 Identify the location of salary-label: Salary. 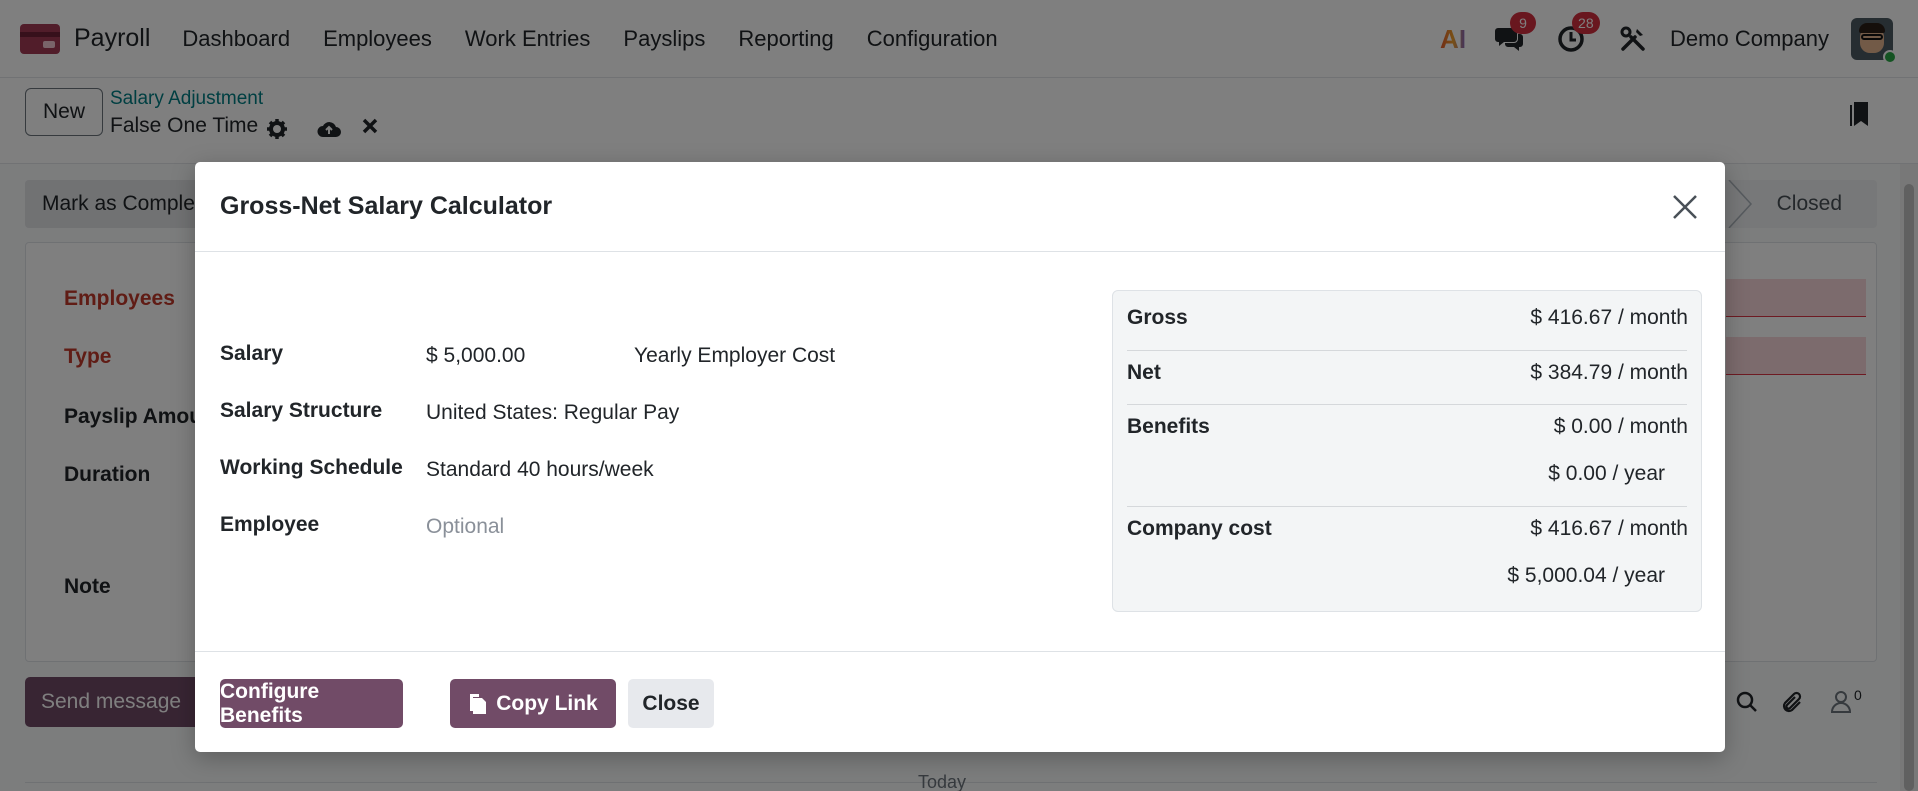
(252, 353).